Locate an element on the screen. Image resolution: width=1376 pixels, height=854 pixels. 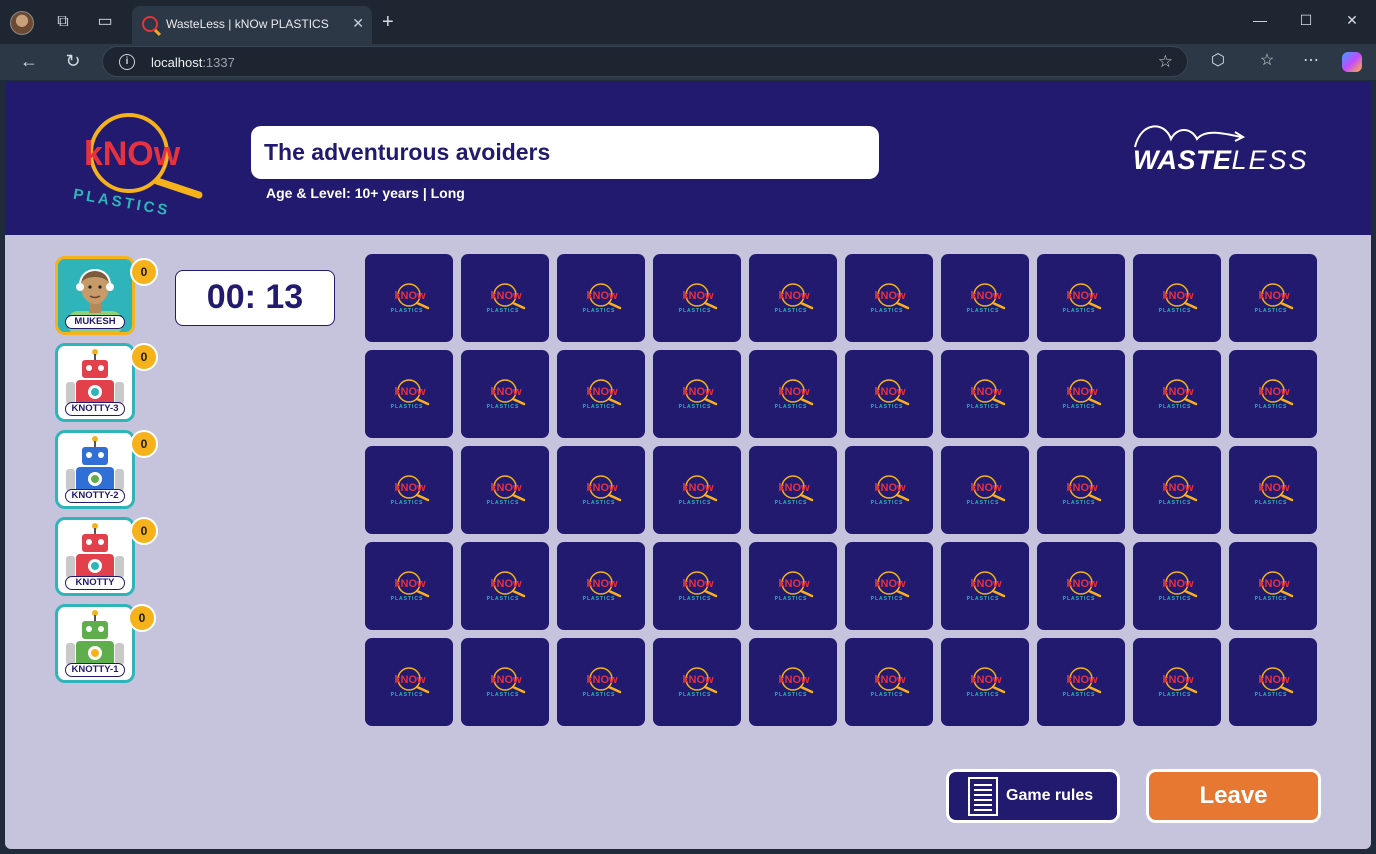
address-bar: i localhost:1337 ☆ is located at coordinates (645, 61).